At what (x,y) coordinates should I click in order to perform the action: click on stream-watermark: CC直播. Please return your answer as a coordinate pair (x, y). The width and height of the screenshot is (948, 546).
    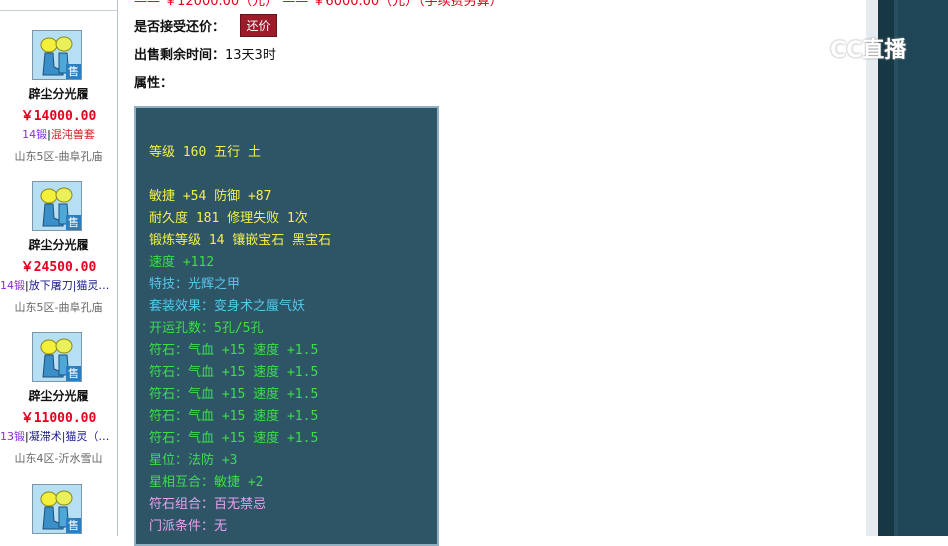
    Looking at the image, I should click on (851, 49).